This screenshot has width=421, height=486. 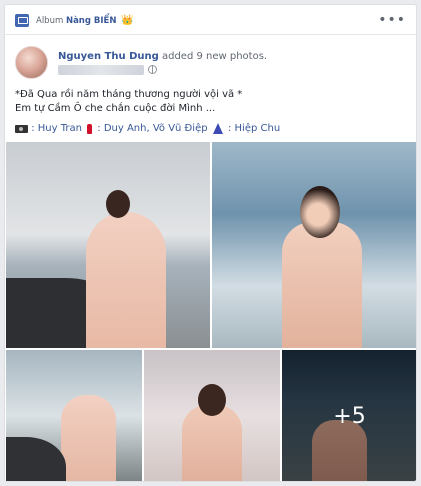 What do you see at coordinates (108, 56) in the screenshot?
I see `author-name-link: Nguyen Thu Dung` at bounding box center [108, 56].